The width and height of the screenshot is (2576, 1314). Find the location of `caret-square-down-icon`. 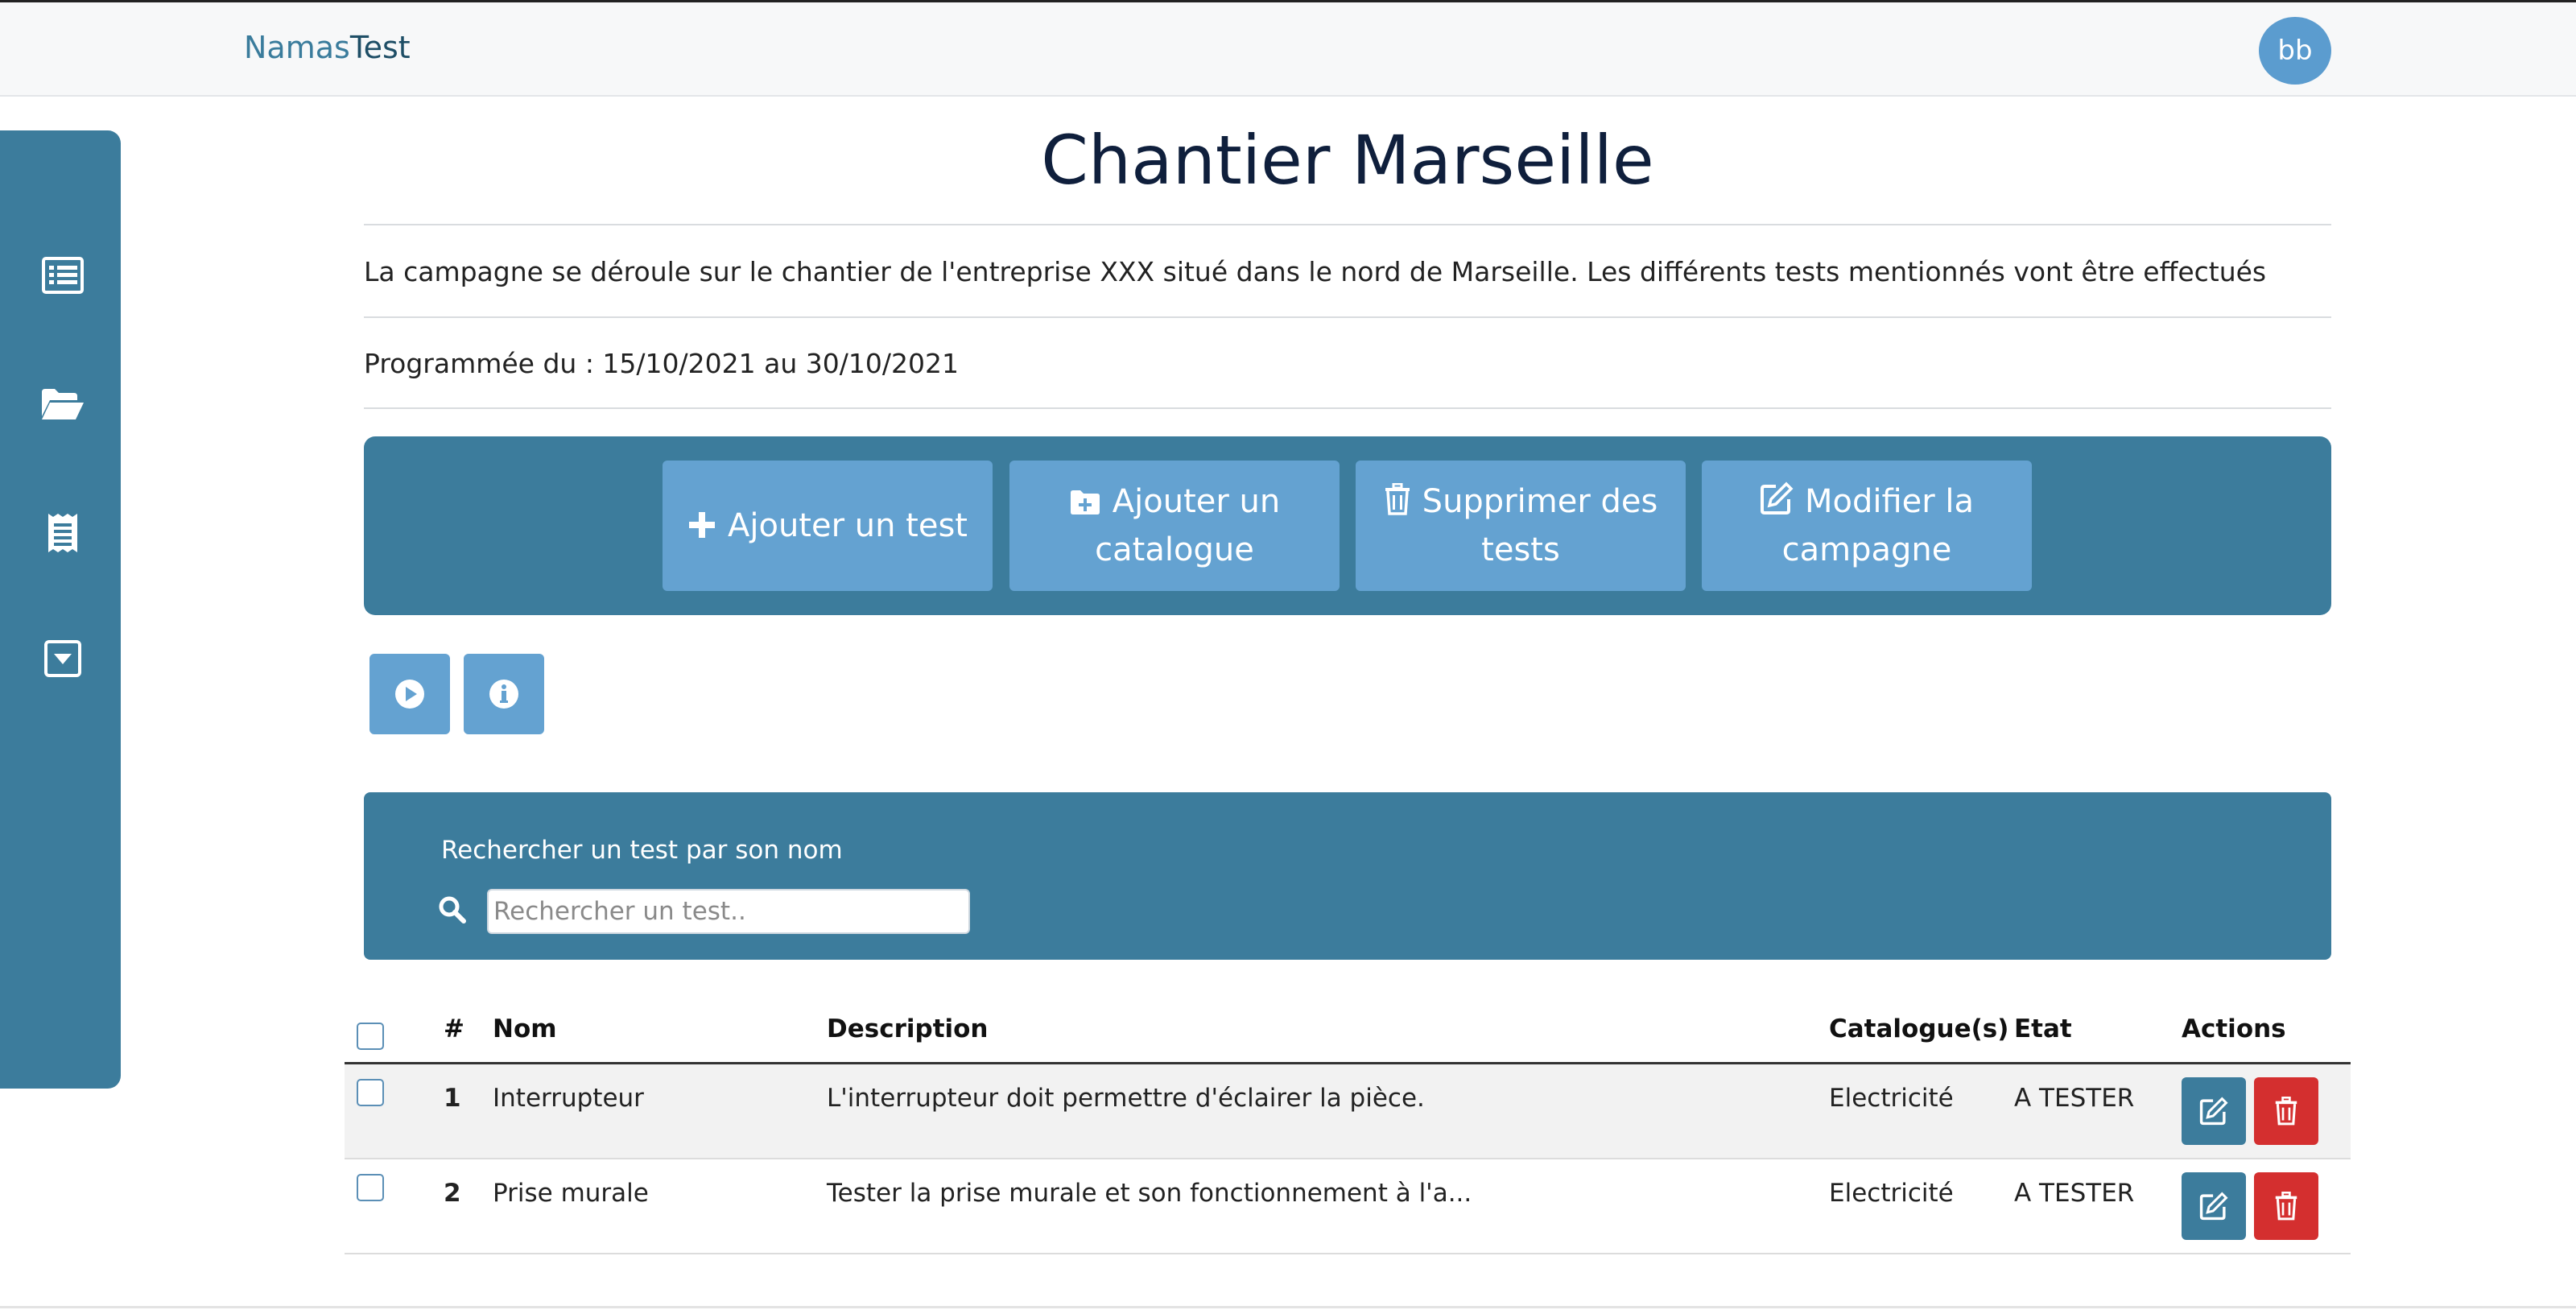

caret-square-down-icon is located at coordinates (62, 658).